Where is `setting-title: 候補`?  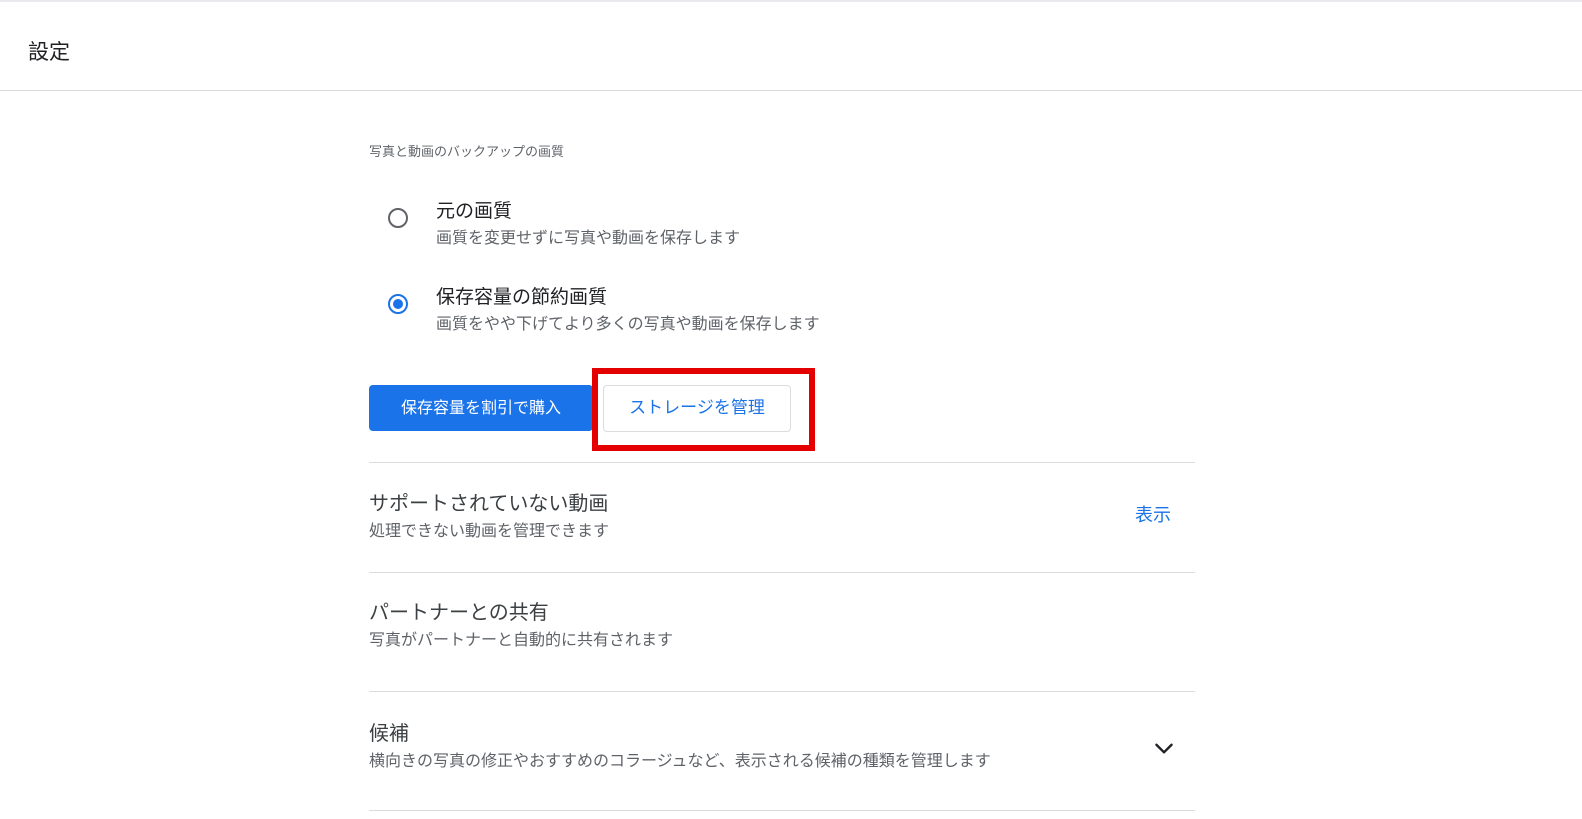 setting-title: 候補 is located at coordinates (389, 733).